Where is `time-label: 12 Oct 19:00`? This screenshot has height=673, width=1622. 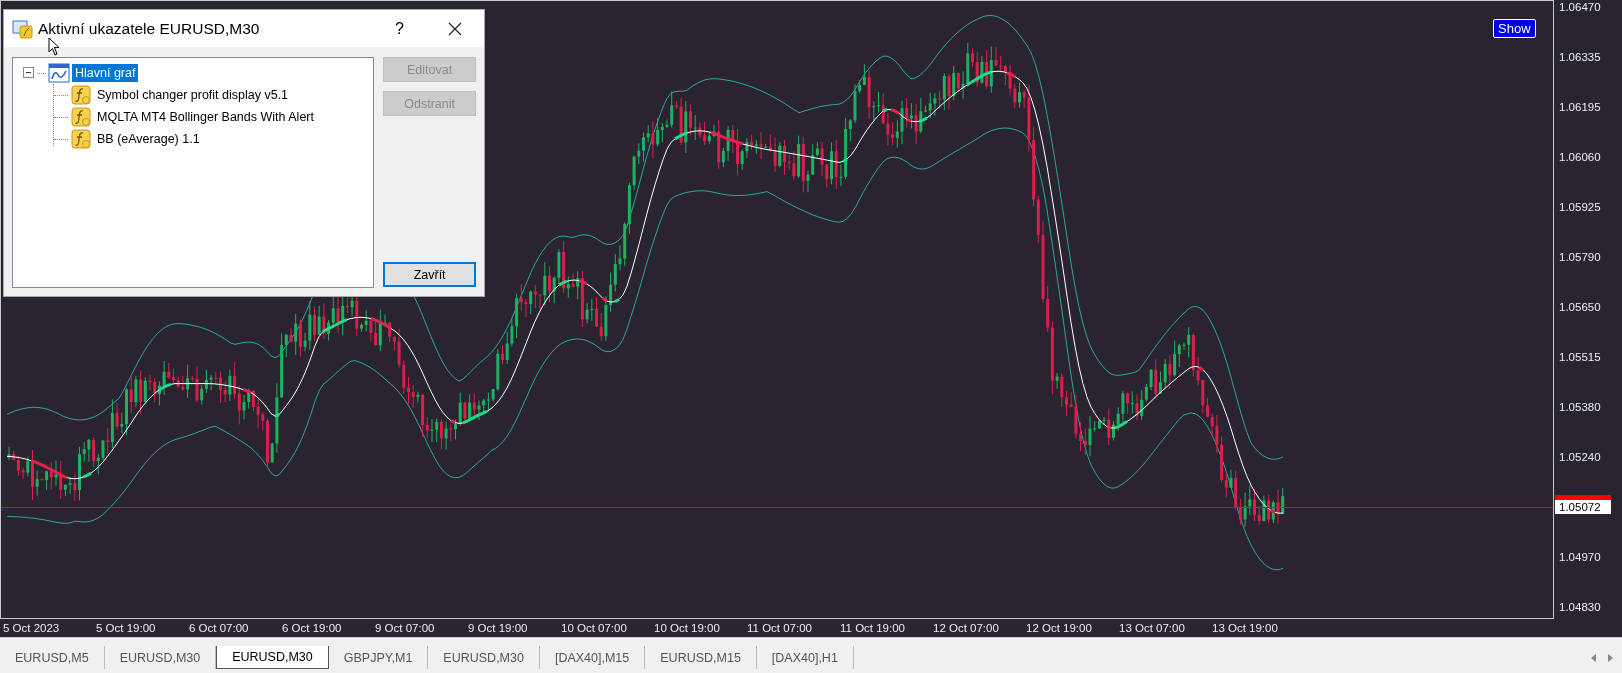 time-label: 12 Oct 19:00 is located at coordinates (1059, 628).